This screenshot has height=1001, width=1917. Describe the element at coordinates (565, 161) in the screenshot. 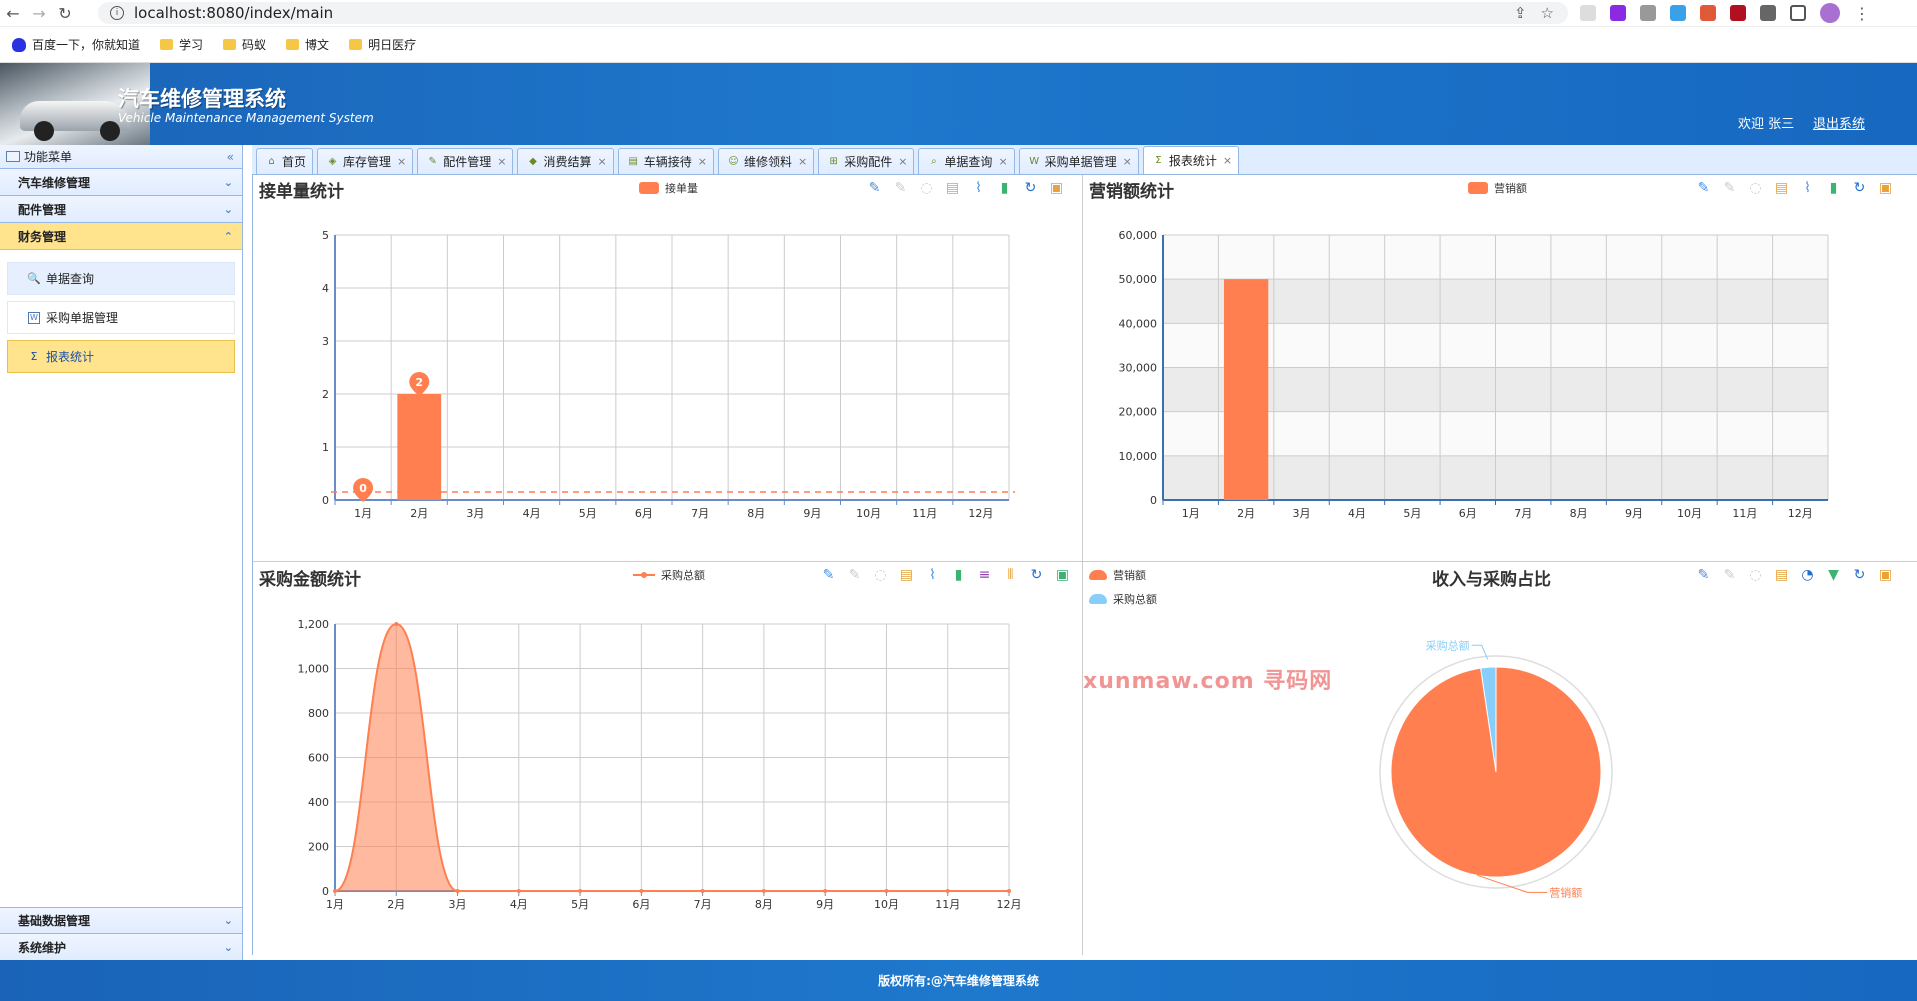

I see `tab-tag: ◆ 消费结算 ×` at that location.